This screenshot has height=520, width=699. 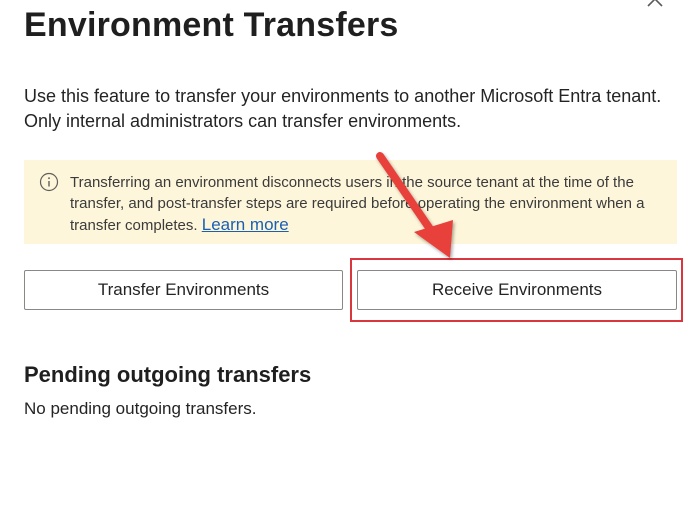 I want to click on close-button, so click(x=655, y=6).